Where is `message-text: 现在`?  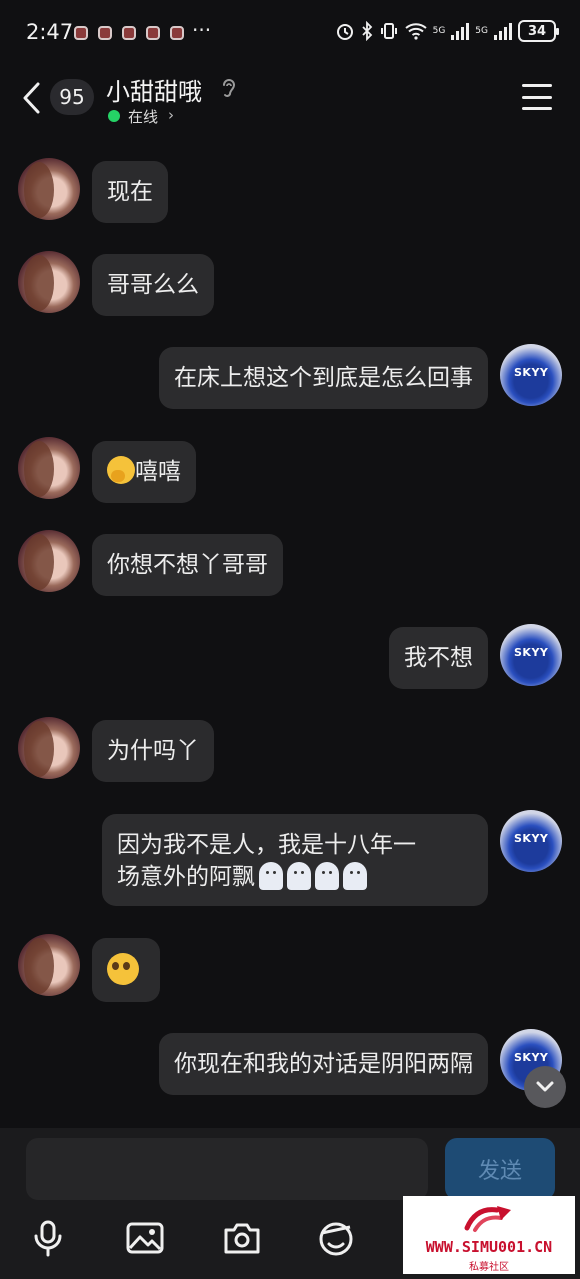
message-text: 现在 is located at coordinates (130, 192).